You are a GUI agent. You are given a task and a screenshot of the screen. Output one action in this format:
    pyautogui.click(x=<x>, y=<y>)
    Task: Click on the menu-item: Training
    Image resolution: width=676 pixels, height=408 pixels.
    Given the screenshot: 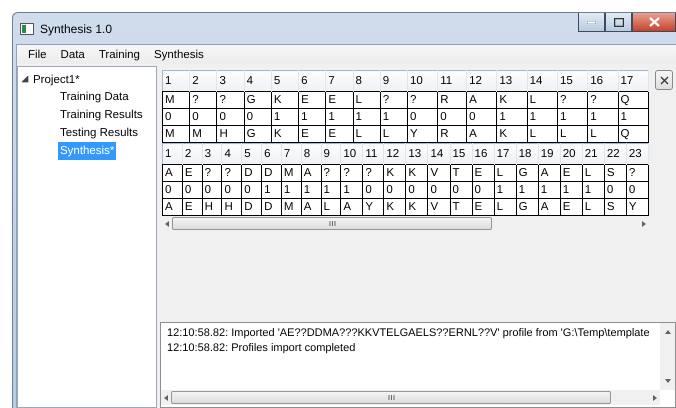 What is the action you would take?
    pyautogui.click(x=119, y=54)
    